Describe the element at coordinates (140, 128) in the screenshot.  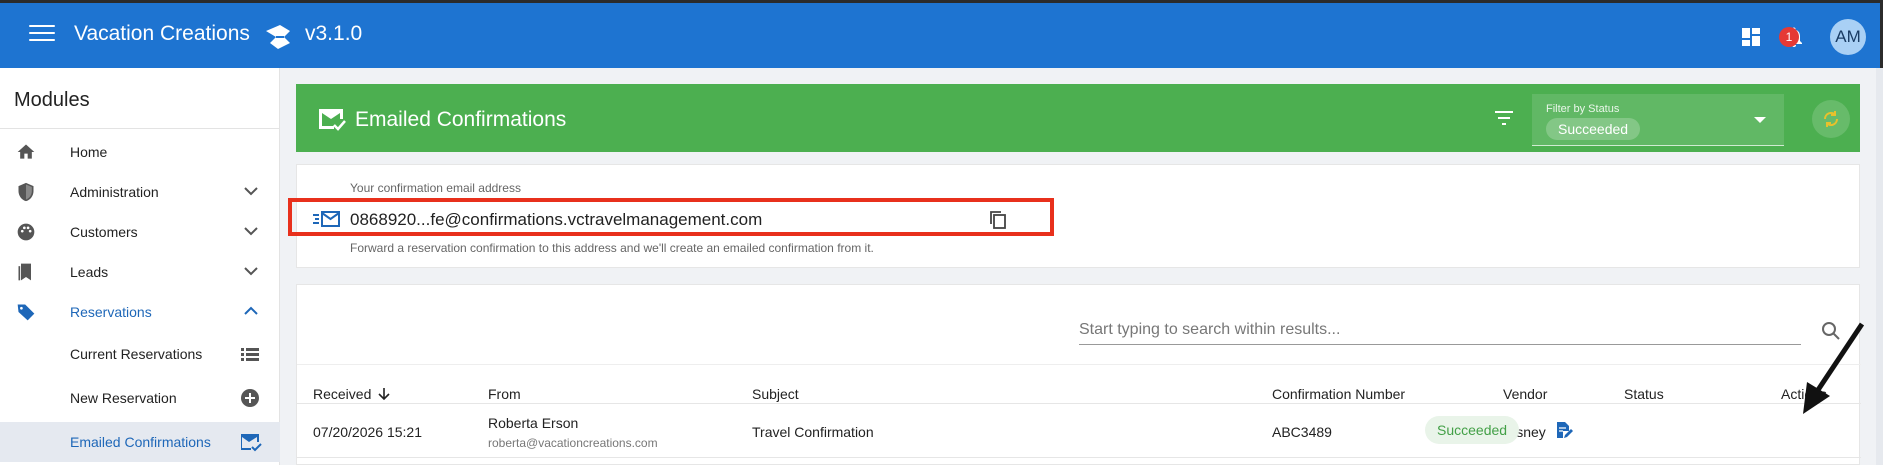
I see `divider` at that location.